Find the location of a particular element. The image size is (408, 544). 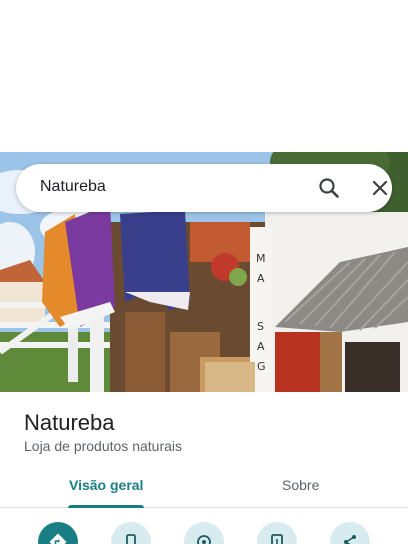

send-to-phone-icon is located at coordinates (277, 539).